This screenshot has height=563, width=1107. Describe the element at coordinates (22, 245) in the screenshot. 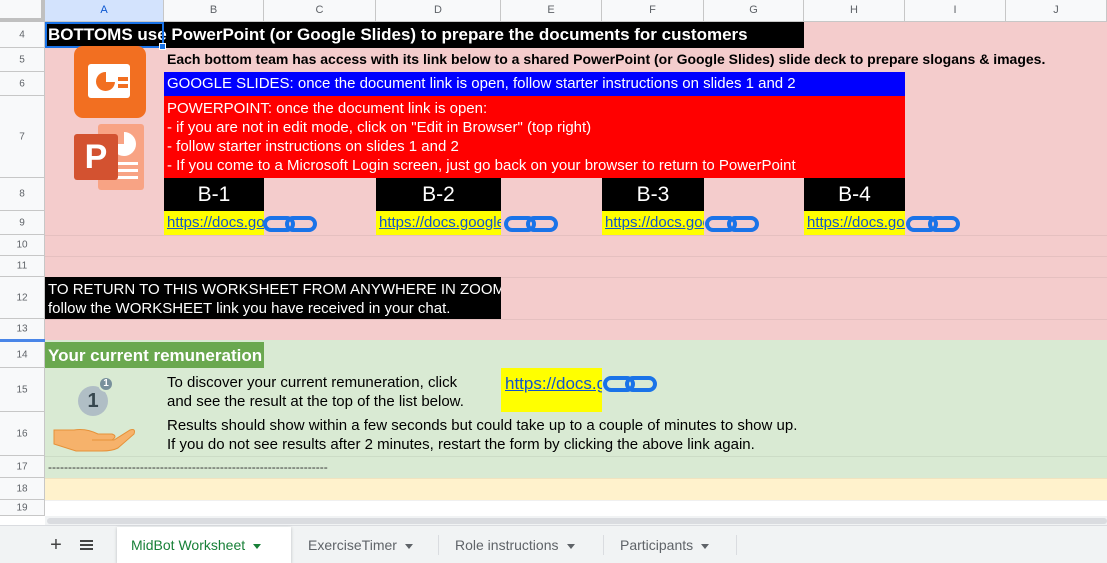

I see `row-header-10: 10` at that location.